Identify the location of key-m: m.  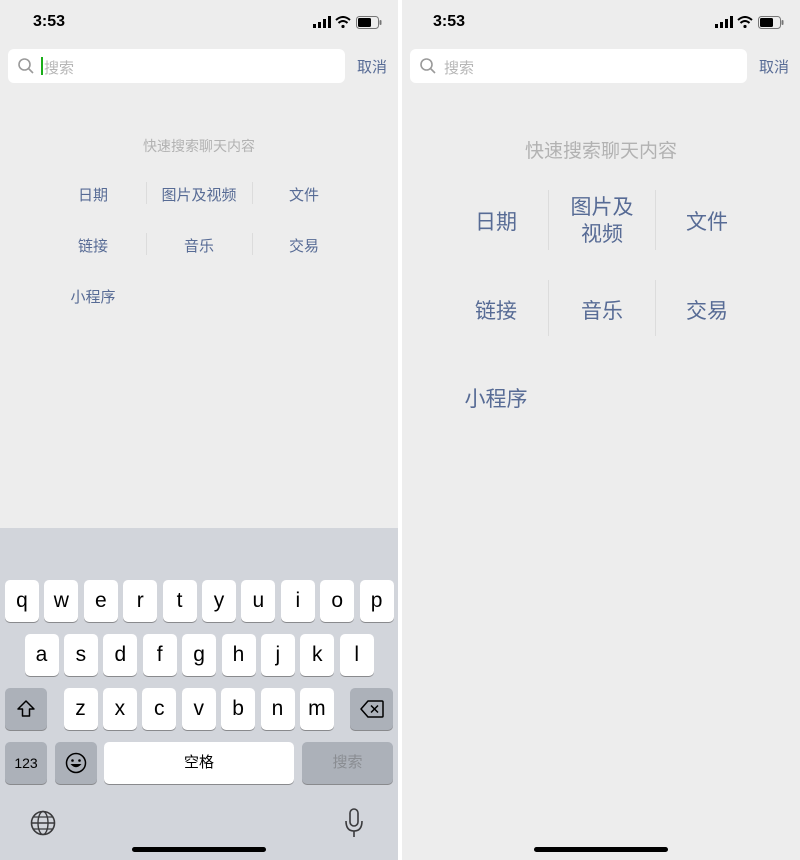
(316, 709).